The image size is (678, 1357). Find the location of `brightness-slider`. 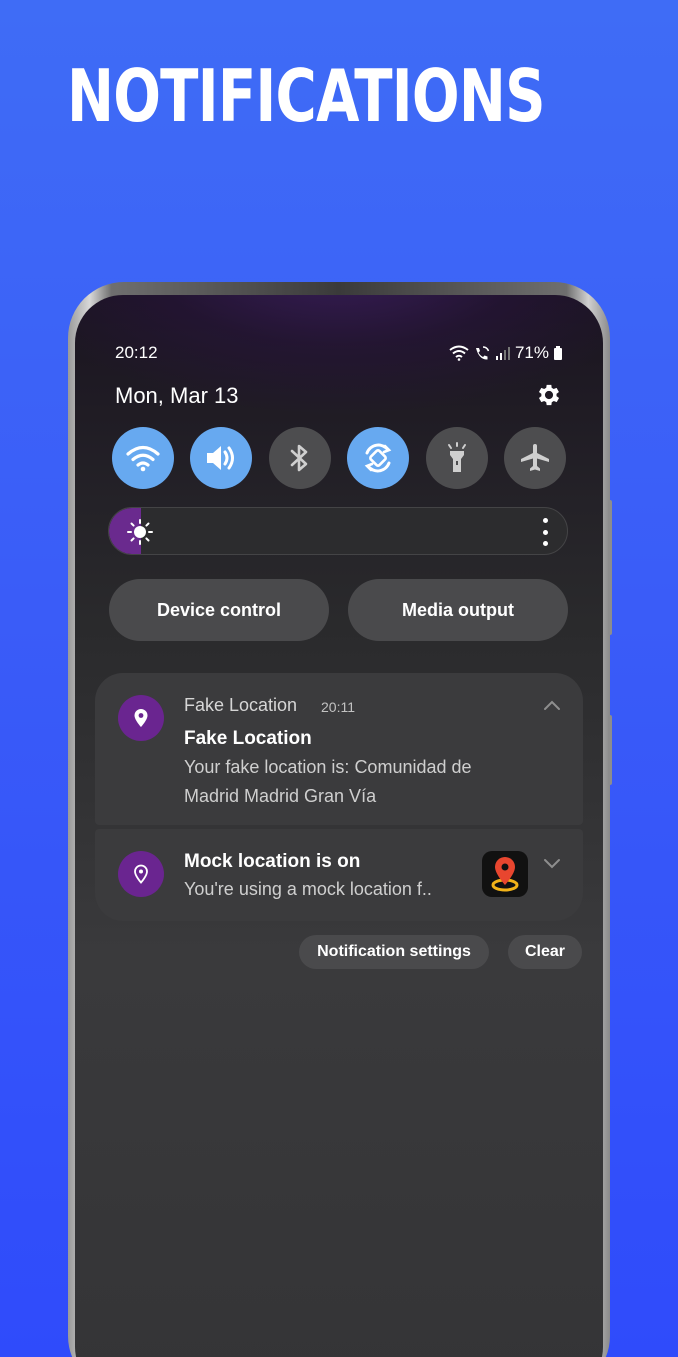

brightness-slider is located at coordinates (338, 531).